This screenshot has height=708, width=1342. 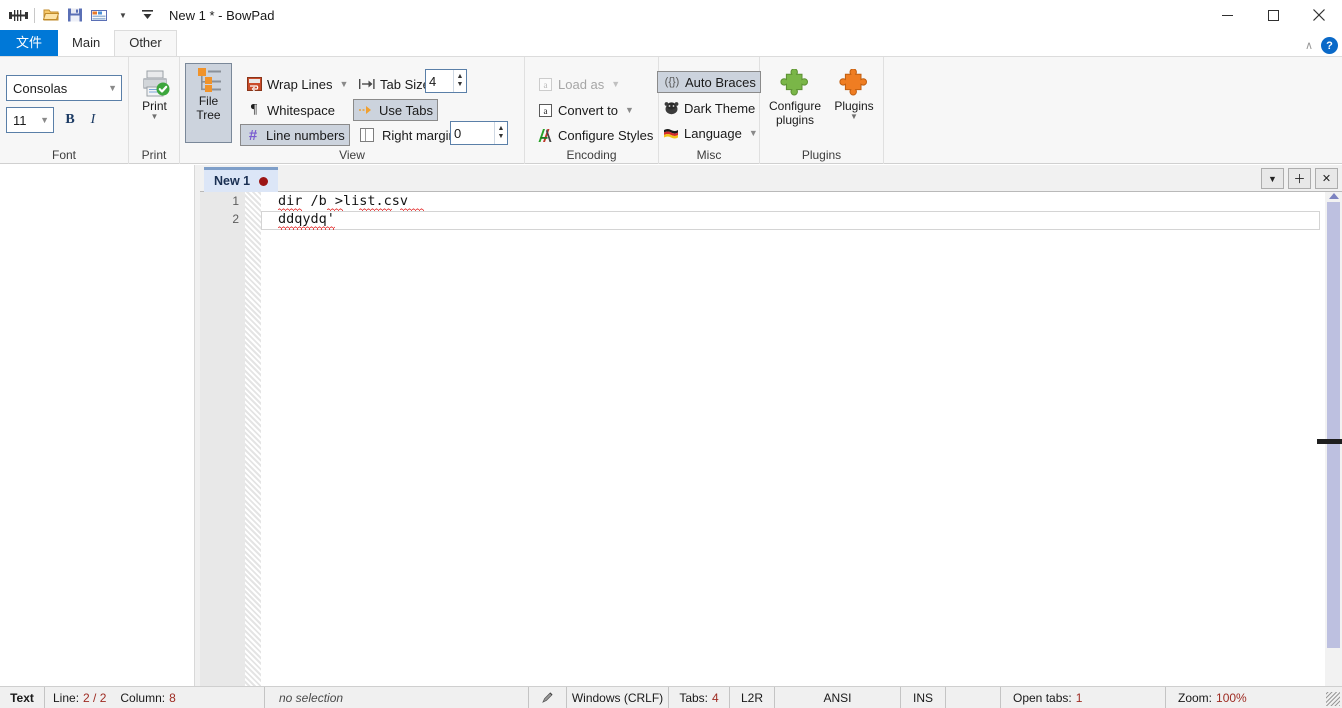 I want to click on status-line-label: Line:, so click(x=66, y=697).